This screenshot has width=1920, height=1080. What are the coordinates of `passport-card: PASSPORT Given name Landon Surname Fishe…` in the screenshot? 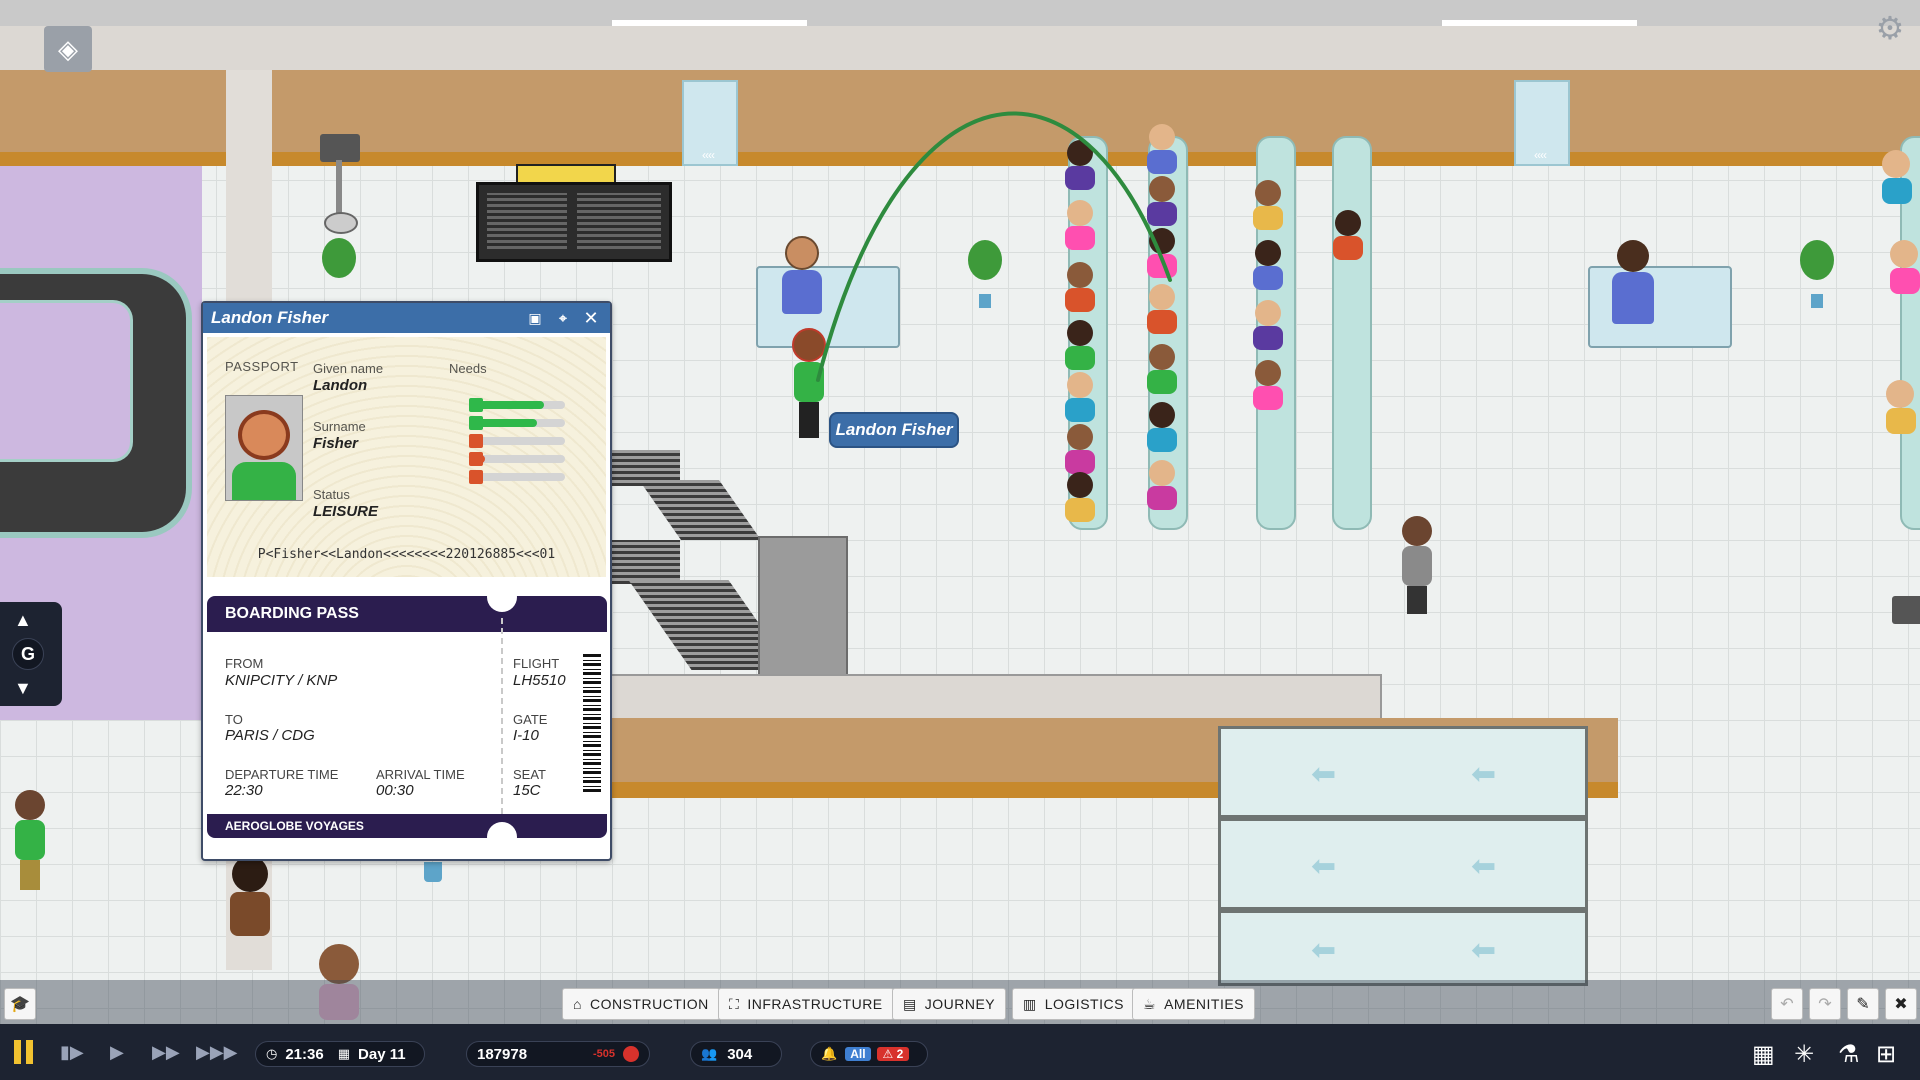 It's located at (406, 457).